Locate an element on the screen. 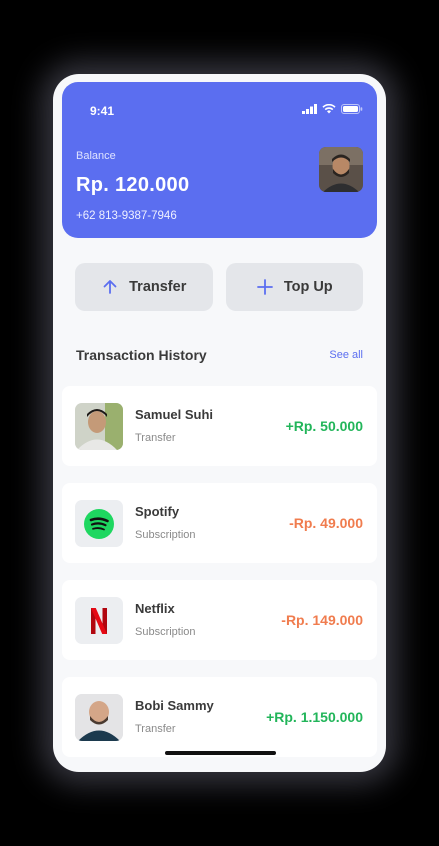 Image resolution: width=439 pixels, height=846 pixels. topup-button: Top Up is located at coordinates (294, 287).